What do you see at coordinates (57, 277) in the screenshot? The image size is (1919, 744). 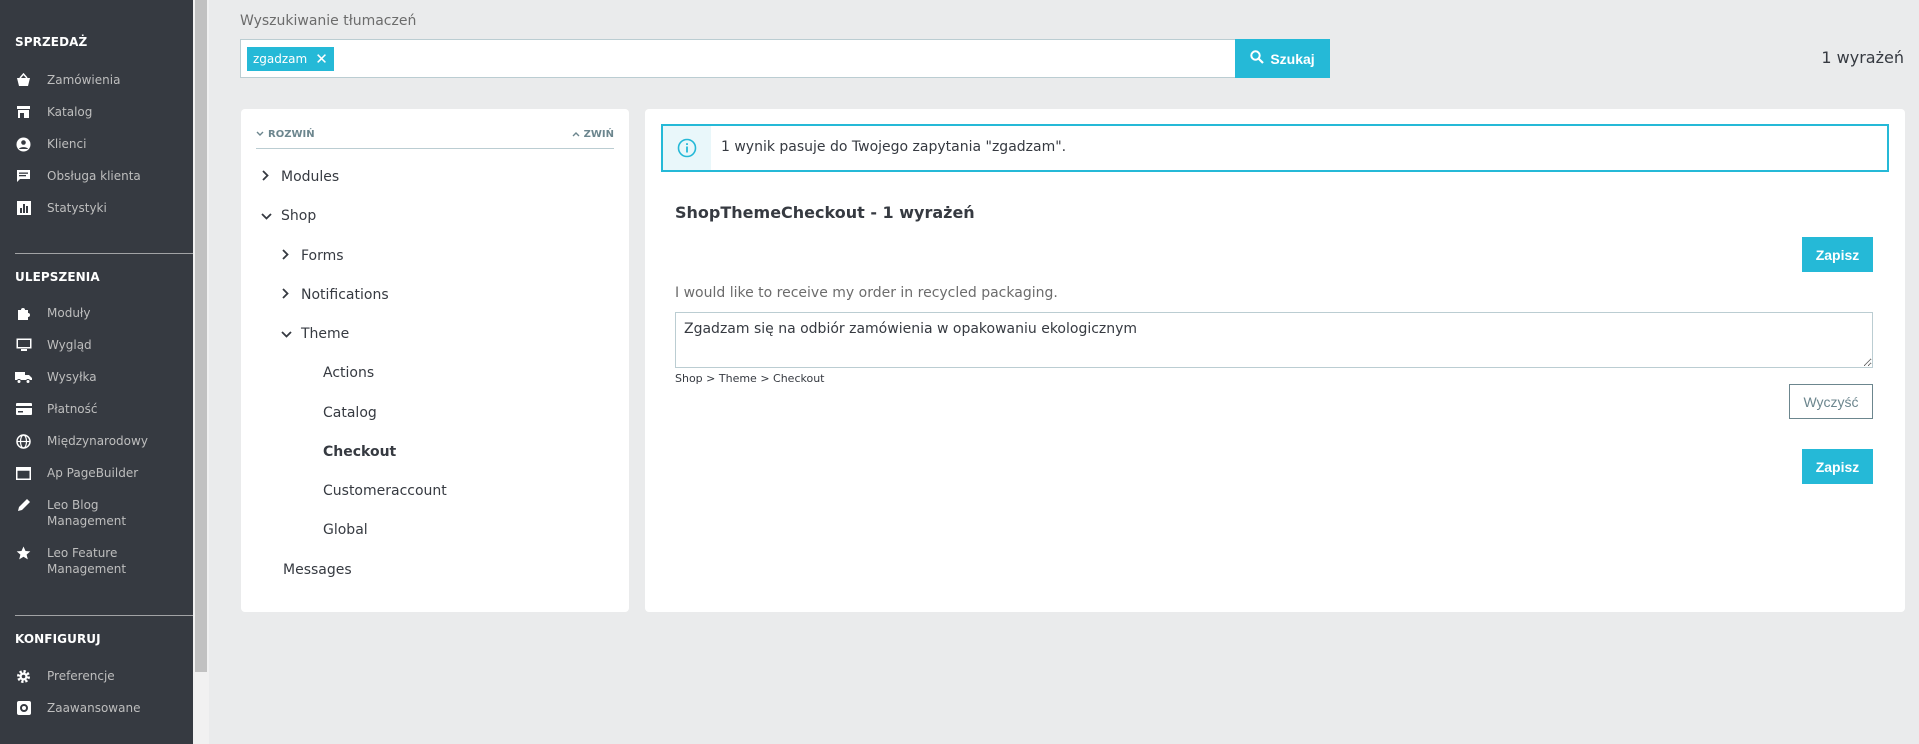 I see `sidebar-section-title: ULEPSZENIA` at bounding box center [57, 277].